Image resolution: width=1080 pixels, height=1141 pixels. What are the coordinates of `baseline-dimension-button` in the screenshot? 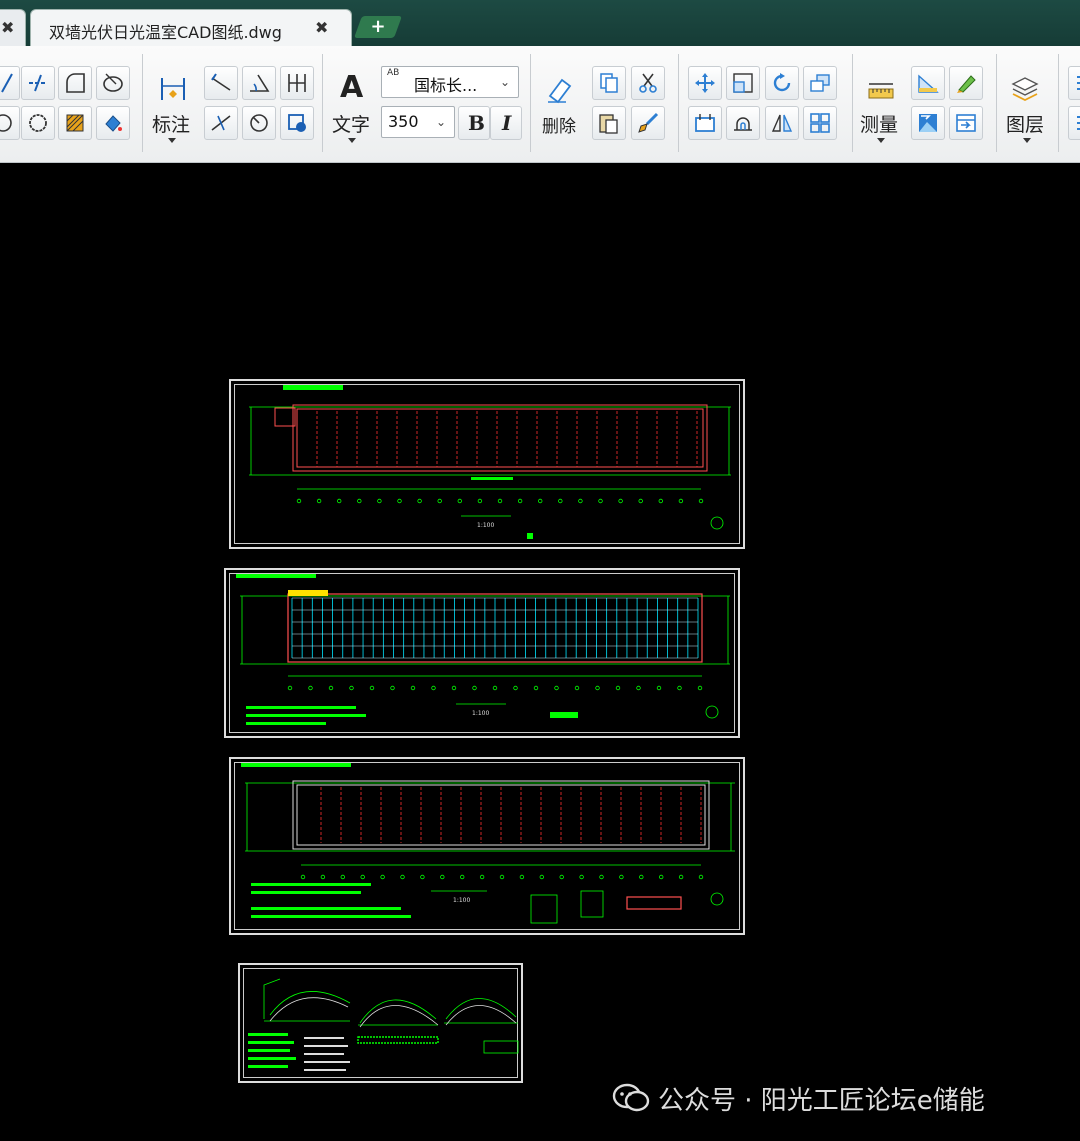 It's located at (297, 83).